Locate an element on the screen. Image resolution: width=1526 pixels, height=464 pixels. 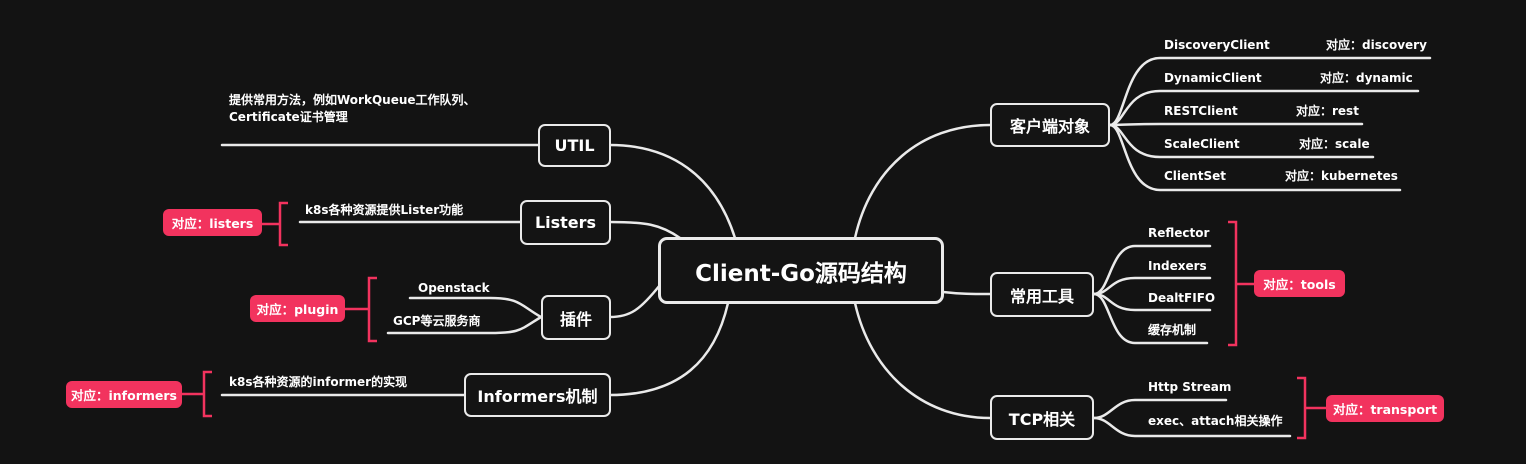
tag-plugin: 对应：plugin is located at coordinates (297, 308).